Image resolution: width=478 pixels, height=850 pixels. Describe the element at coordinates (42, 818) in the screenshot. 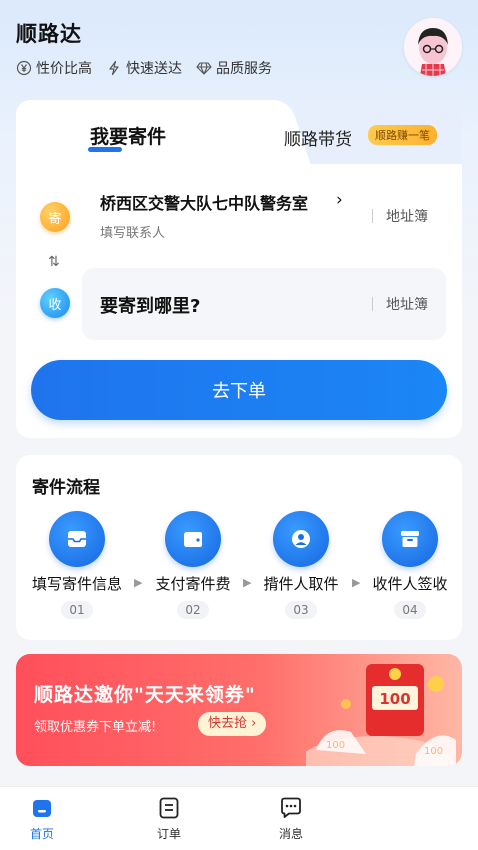

I see `tab-home: 首页` at that location.